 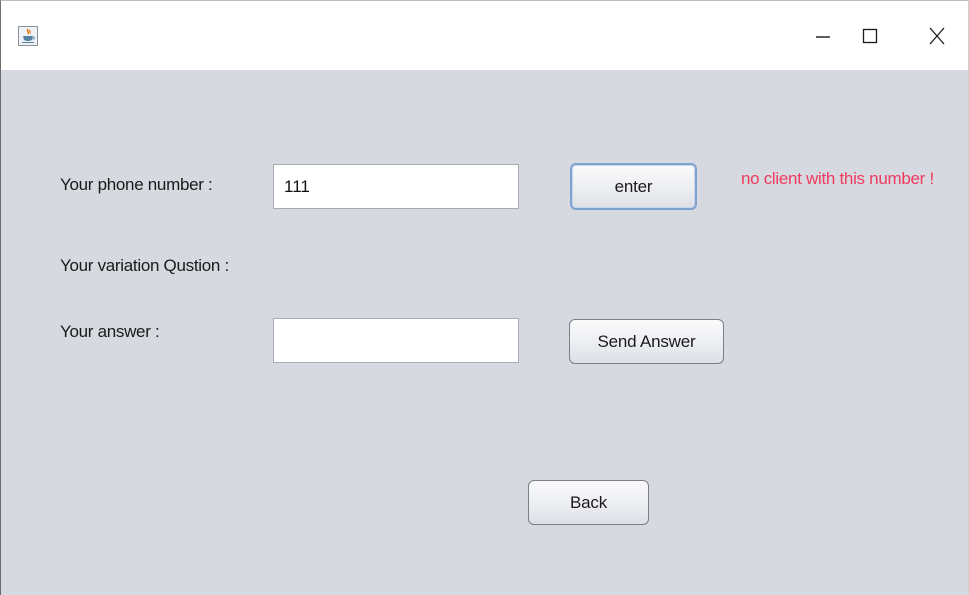 I want to click on variation-question-label: Your variation Qustion :, so click(x=144, y=265).